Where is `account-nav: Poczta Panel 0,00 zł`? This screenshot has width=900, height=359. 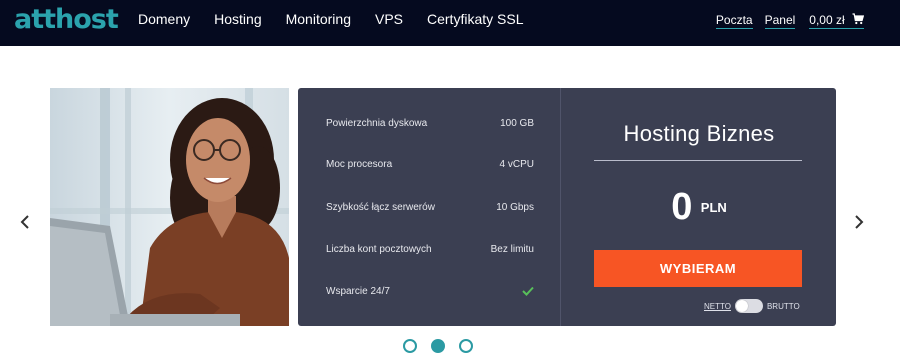
account-nav: Poczta Panel 0,00 zł is located at coordinates (784, 21).